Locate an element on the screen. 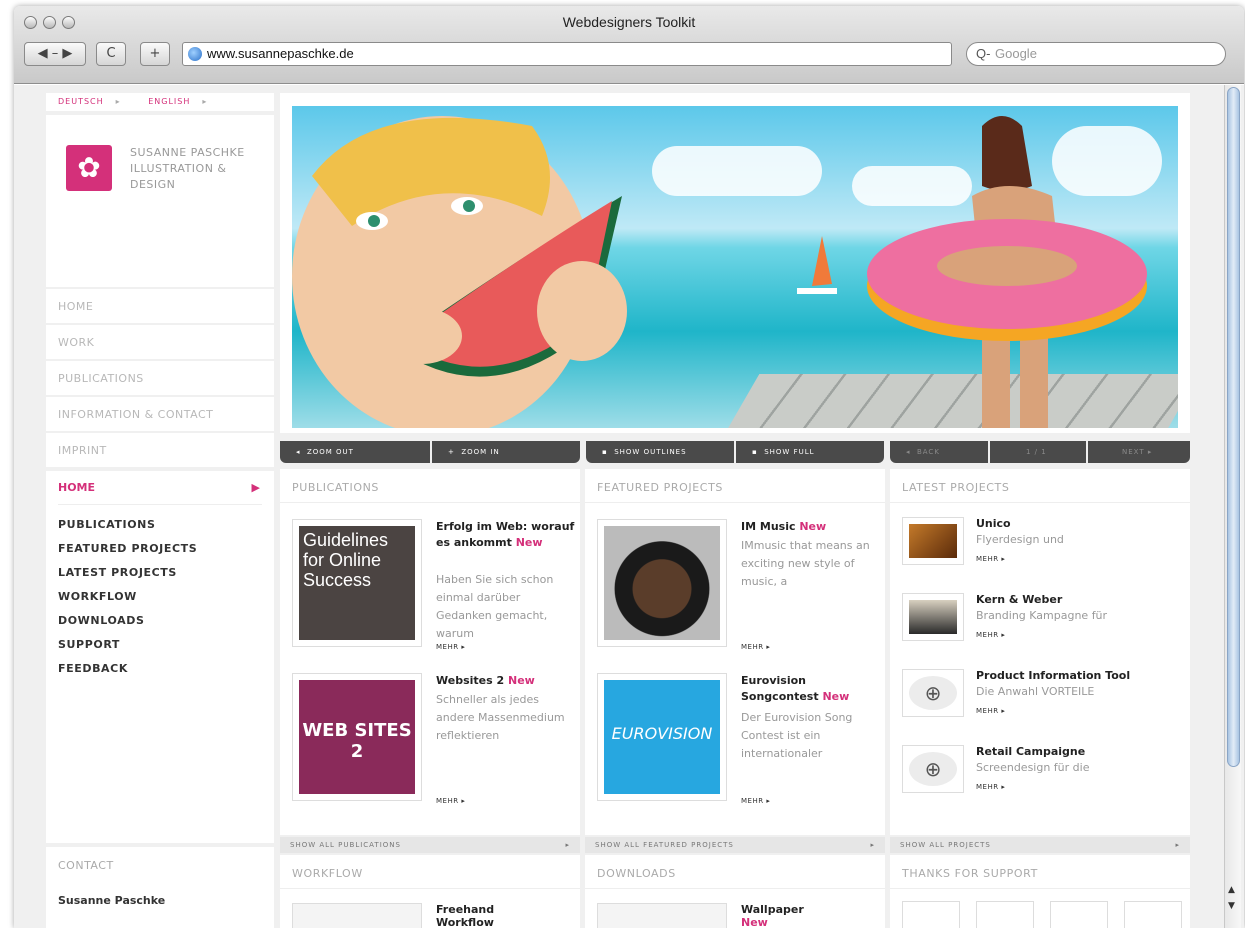  subnav-feedback: FEEDBACK is located at coordinates (160, 669).